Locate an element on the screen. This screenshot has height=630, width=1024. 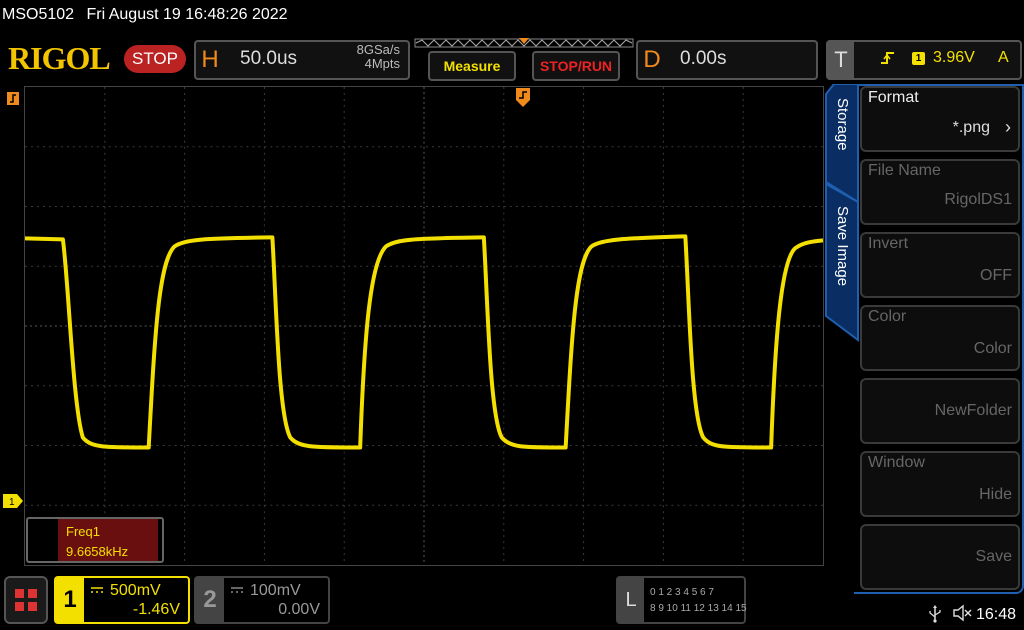
status-line: MSO5102 Fri August 19 16:48:26 2022 is located at coordinates (149, 15).